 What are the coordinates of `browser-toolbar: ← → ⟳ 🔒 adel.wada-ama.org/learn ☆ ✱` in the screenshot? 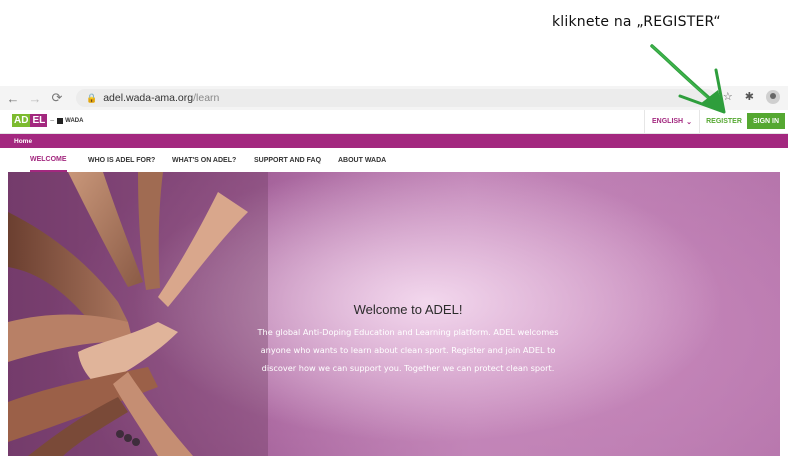 It's located at (394, 98).